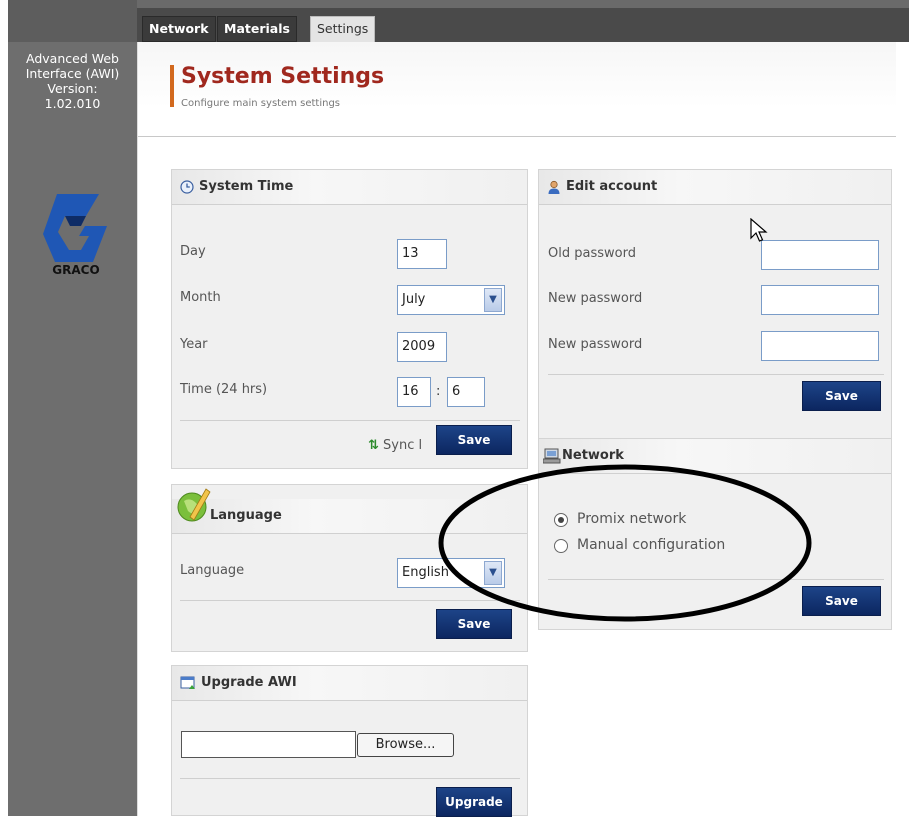 This screenshot has width=909, height=817. What do you see at coordinates (592, 253) in the screenshot?
I see `old-password-label: Old password` at bounding box center [592, 253].